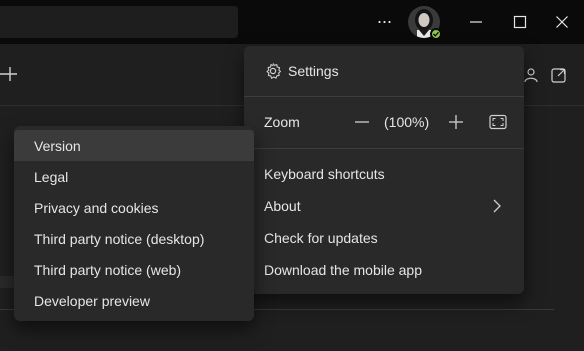 This screenshot has width=584, height=351. I want to click on submenu-item-privacy: Privacy and cookies, so click(134, 207).